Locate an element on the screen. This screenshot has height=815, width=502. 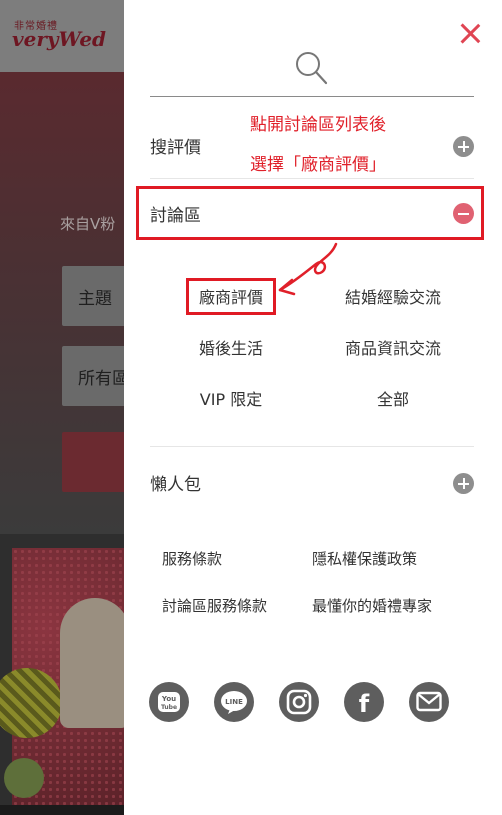
facebook-label: f is located at coordinates (364, 702).